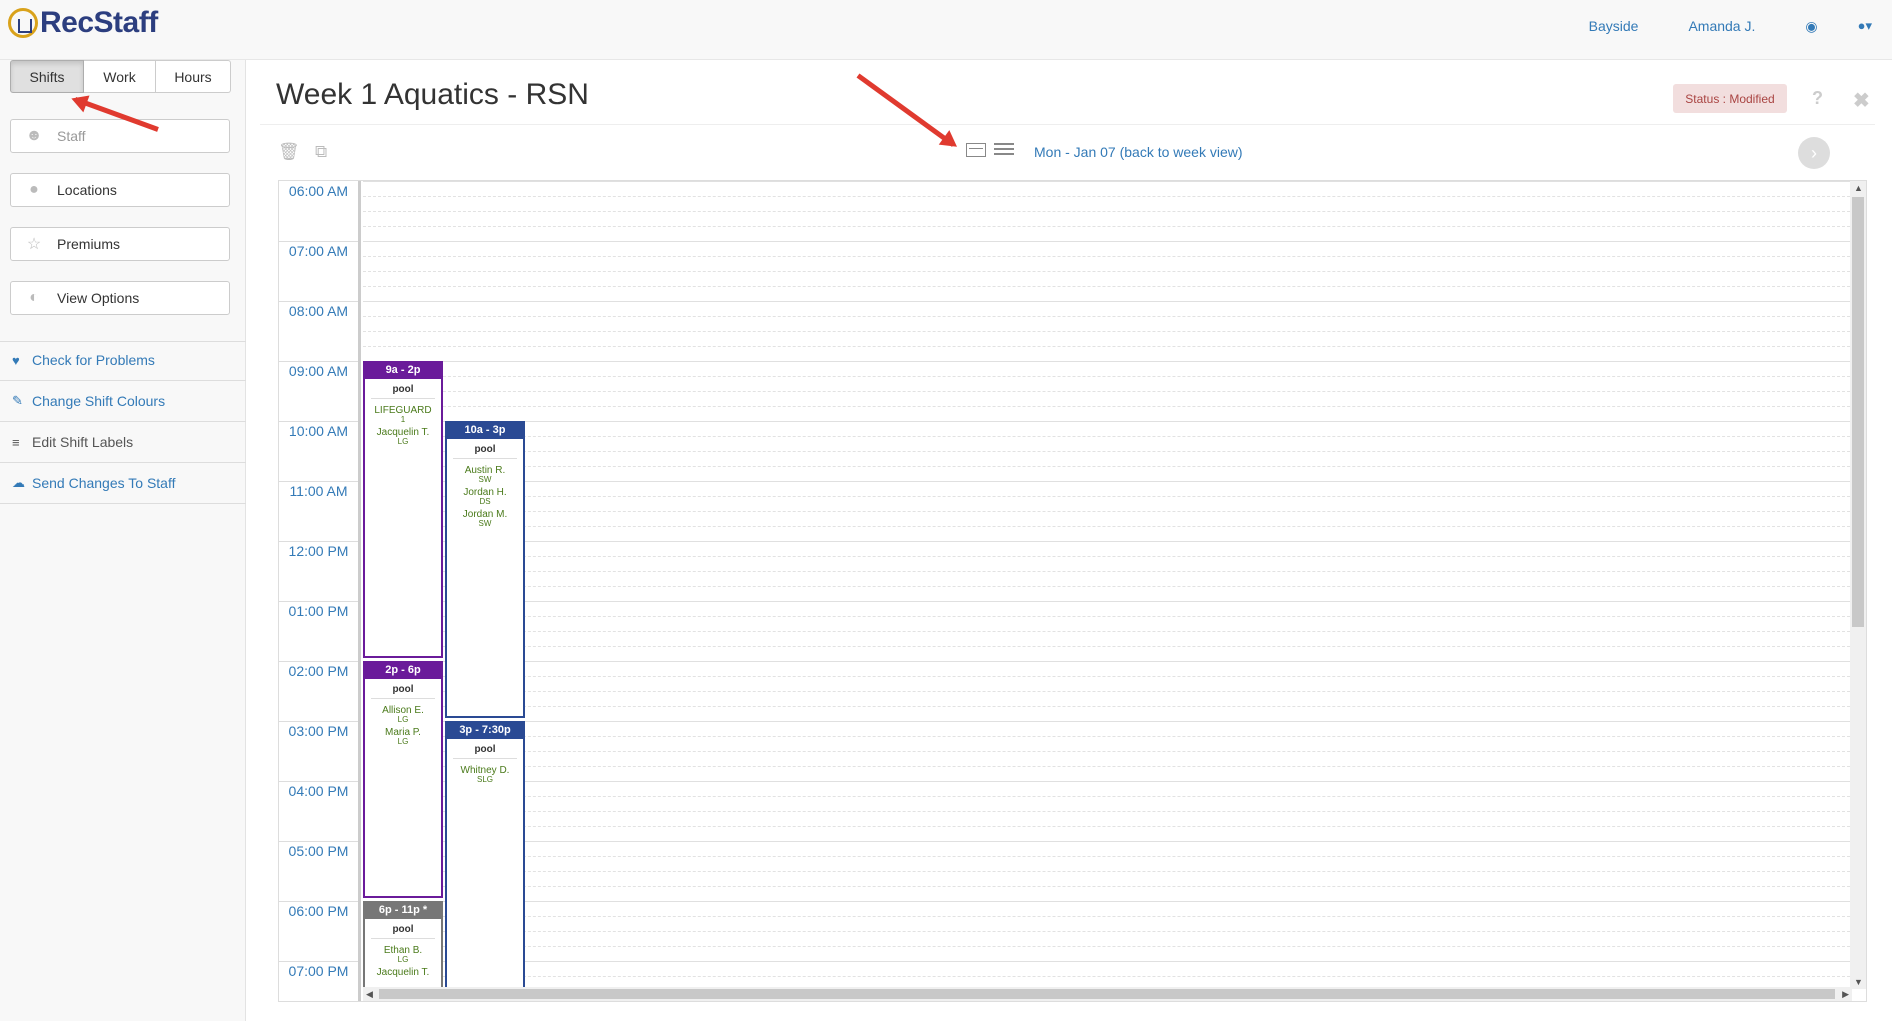 This screenshot has height=1021, width=1892. What do you see at coordinates (1614, 26) in the screenshot?
I see `site-link: Bayside` at bounding box center [1614, 26].